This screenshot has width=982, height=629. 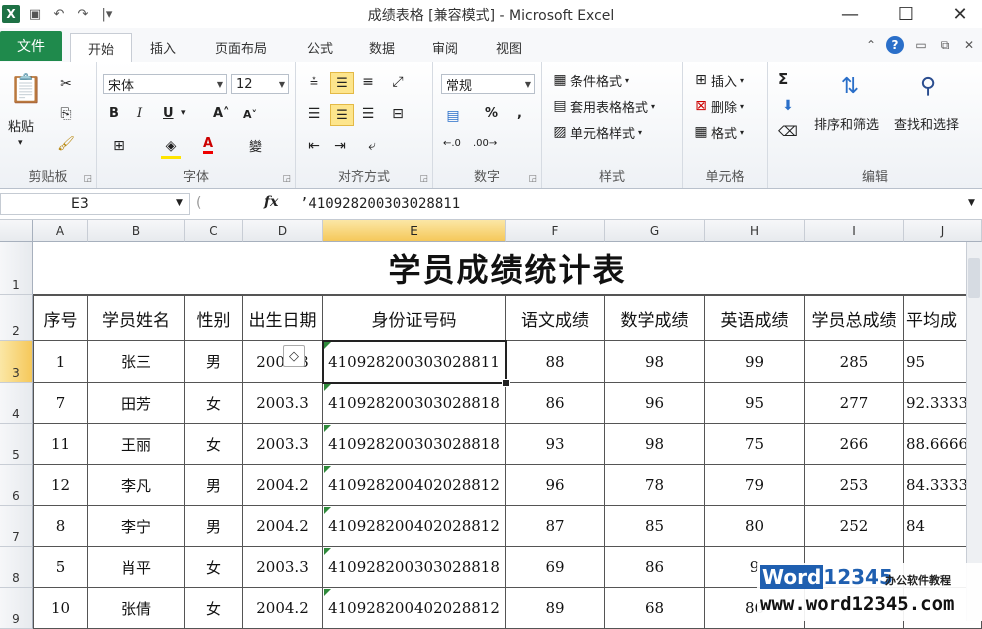 I want to click on table-cell: 87, so click(x=555, y=526).